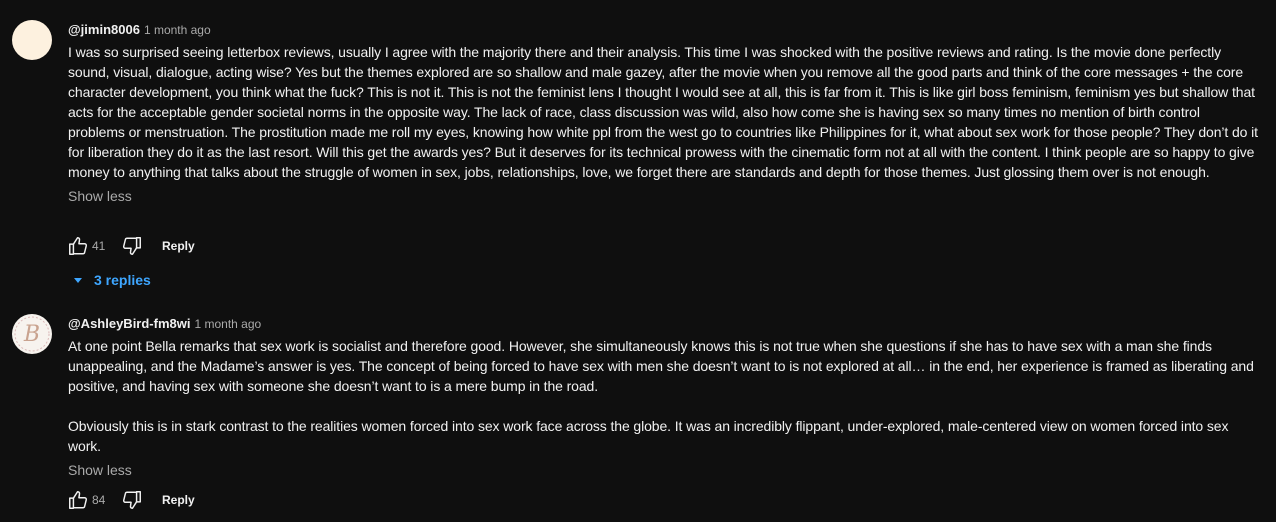  What do you see at coordinates (663, 30) in the screenshot?
I see `comment-header: @jimin8006 1 month ago` at bounding box center [663, 30].